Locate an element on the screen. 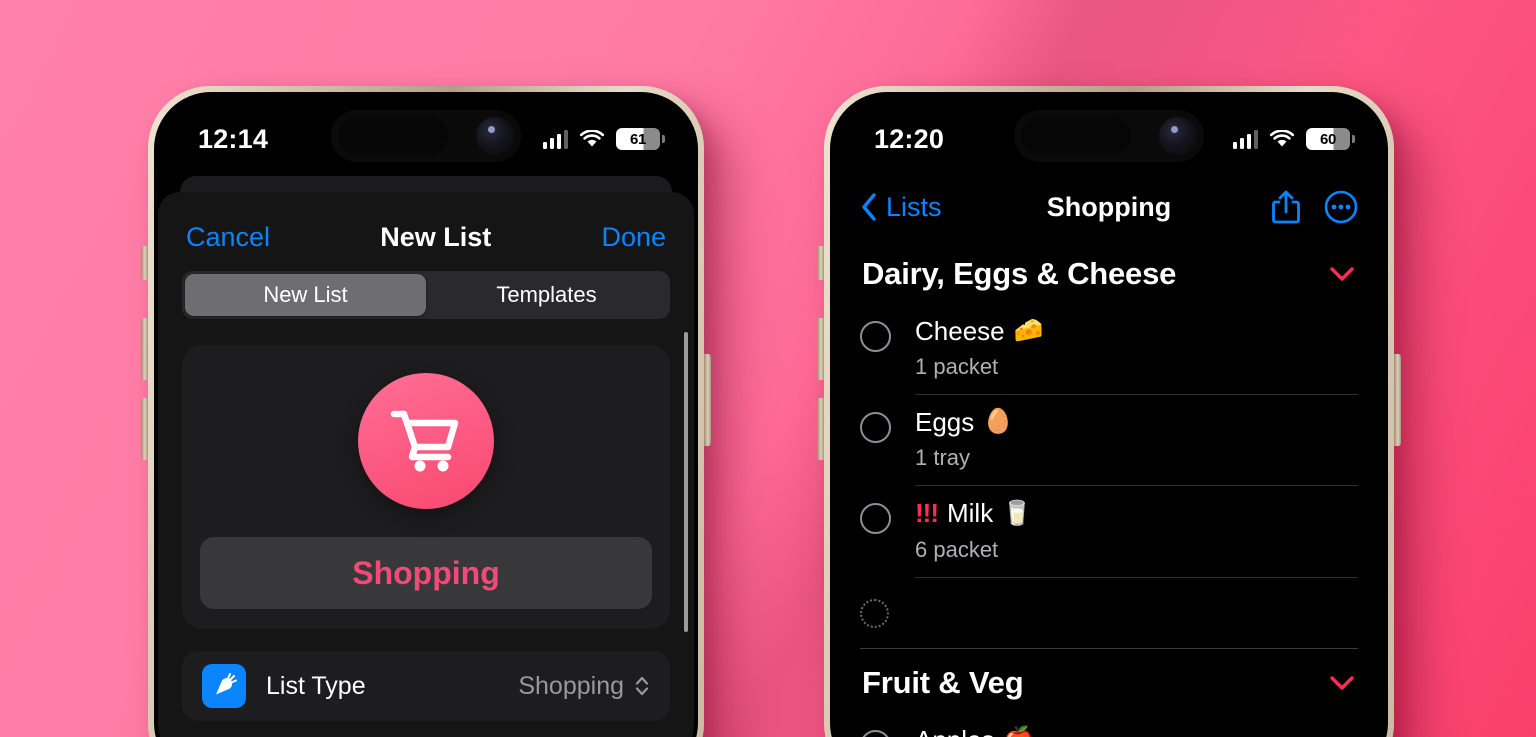 The width and height of the screenshot is (1536, 737). list-type-label: List Type is located at coordinates (316, 685).